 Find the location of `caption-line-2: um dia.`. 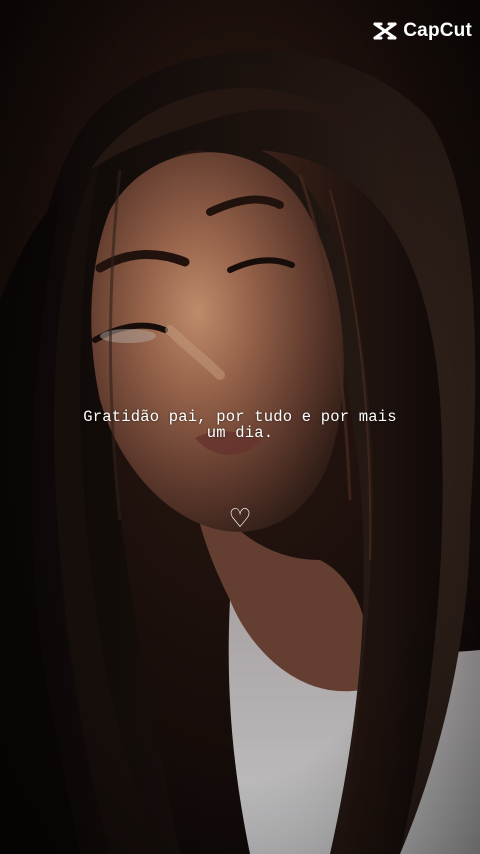

caption-line-2: um dia. is located at coordinates (240, 433).